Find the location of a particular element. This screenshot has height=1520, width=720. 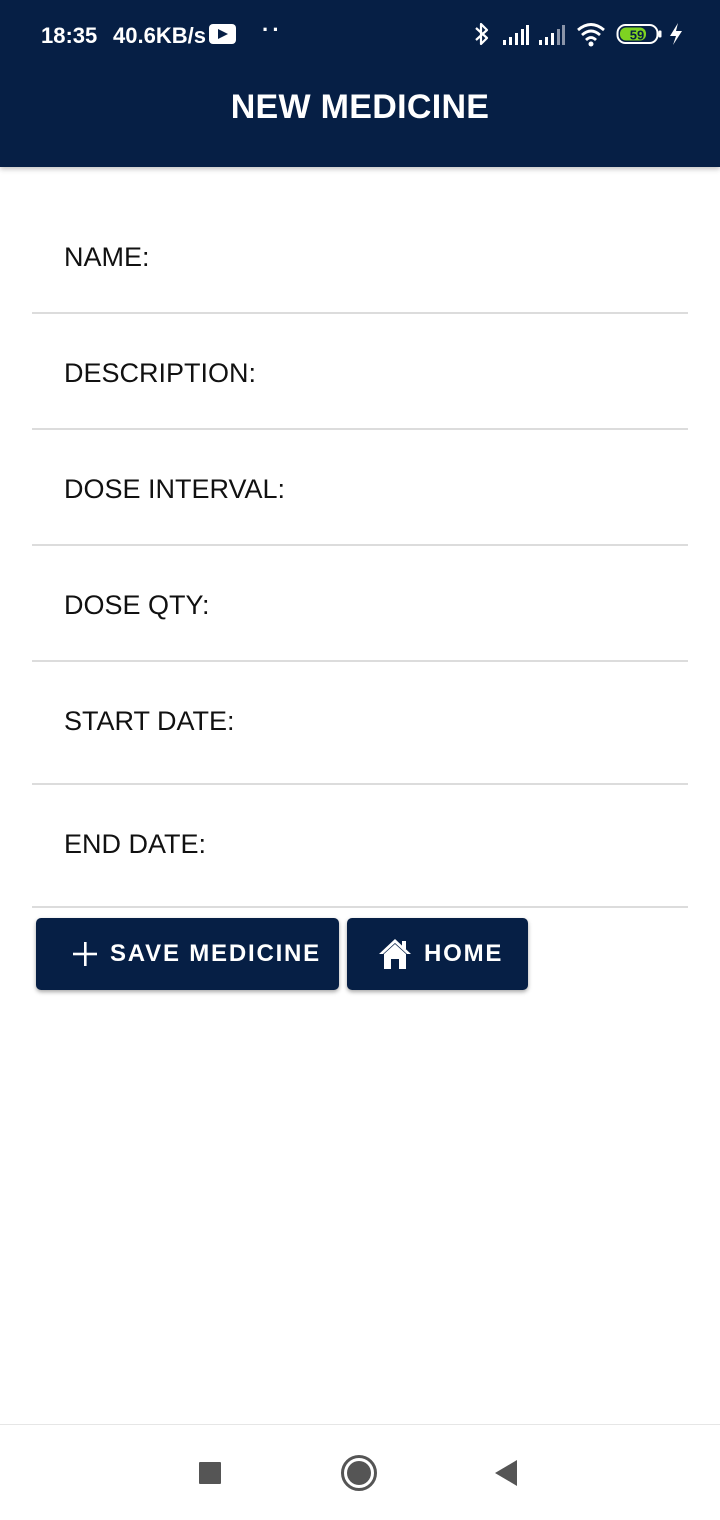

end-date-label: END DATE: is located at coordinates (135, 844).